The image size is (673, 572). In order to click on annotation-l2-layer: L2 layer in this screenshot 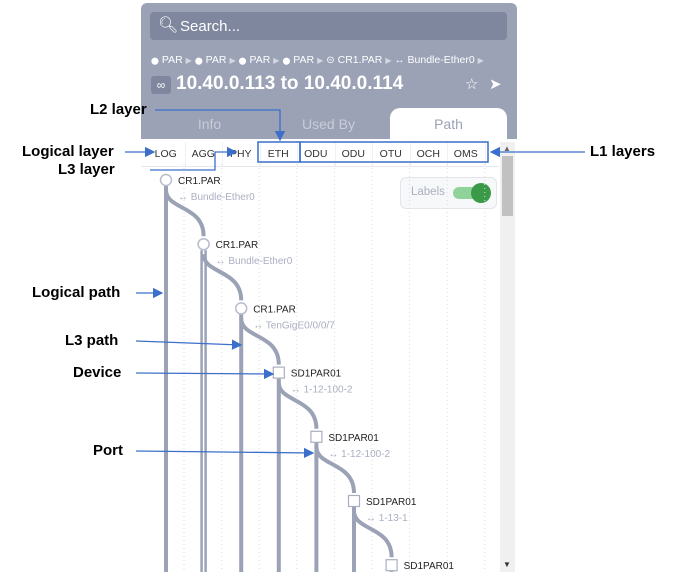, I will do `click(118, 109)`.